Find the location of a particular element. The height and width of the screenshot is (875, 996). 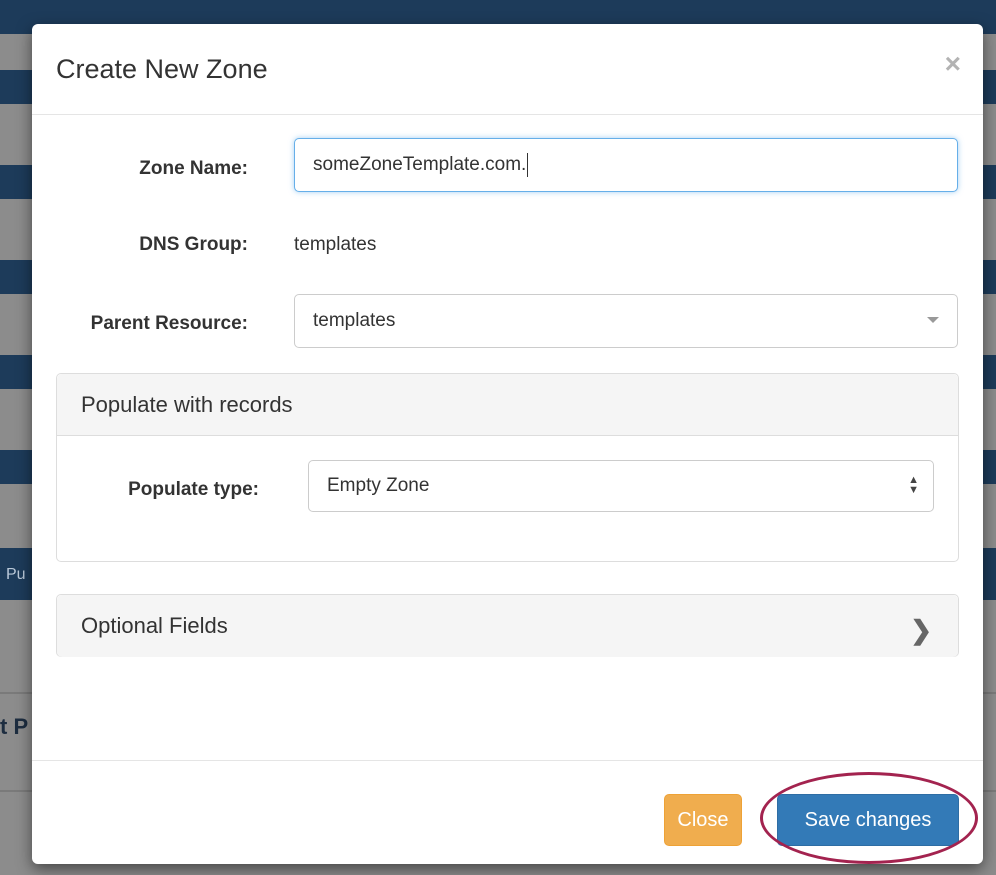

modal-header: Create New Zone × is located at coordinates (507, 69).